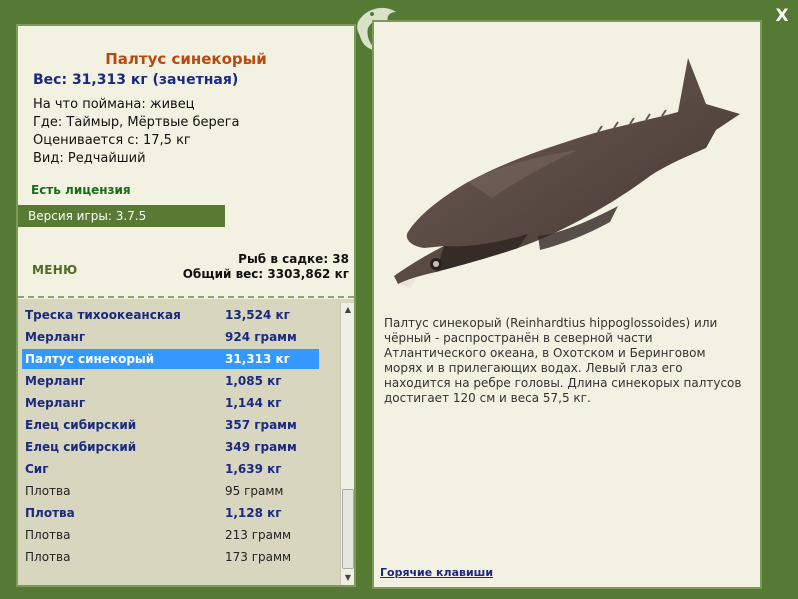  Describe the element at coordinates (254, 491) in the screenshot. I see `catch-weight: 95 грамм` at that location.